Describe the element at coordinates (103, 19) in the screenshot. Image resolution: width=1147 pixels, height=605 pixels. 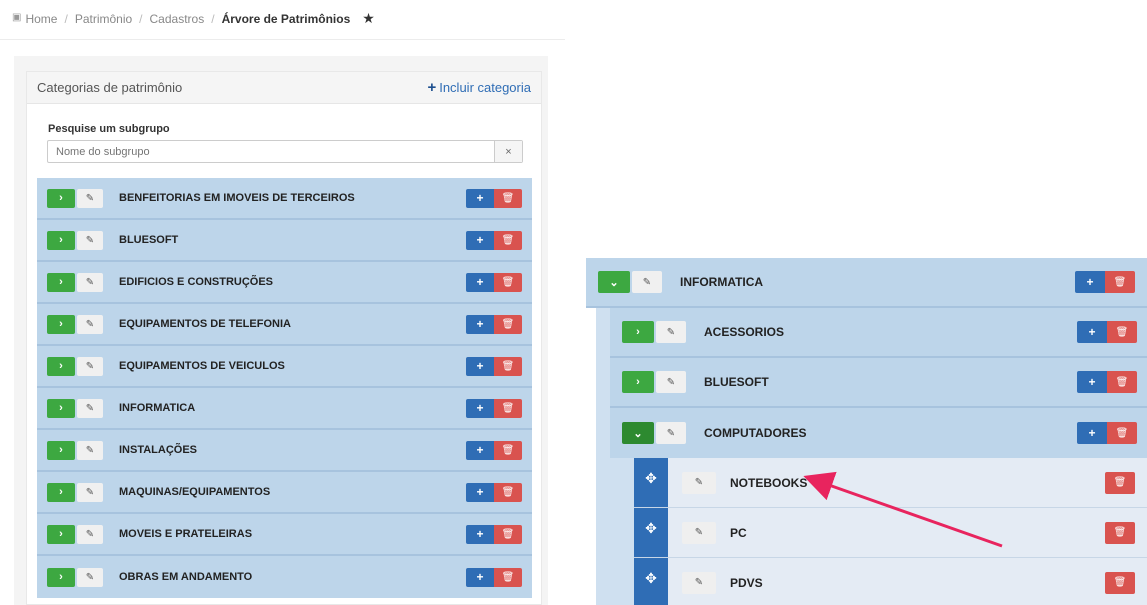
I see `breadcrumb-patrimonio: Patrimônio` at that location.